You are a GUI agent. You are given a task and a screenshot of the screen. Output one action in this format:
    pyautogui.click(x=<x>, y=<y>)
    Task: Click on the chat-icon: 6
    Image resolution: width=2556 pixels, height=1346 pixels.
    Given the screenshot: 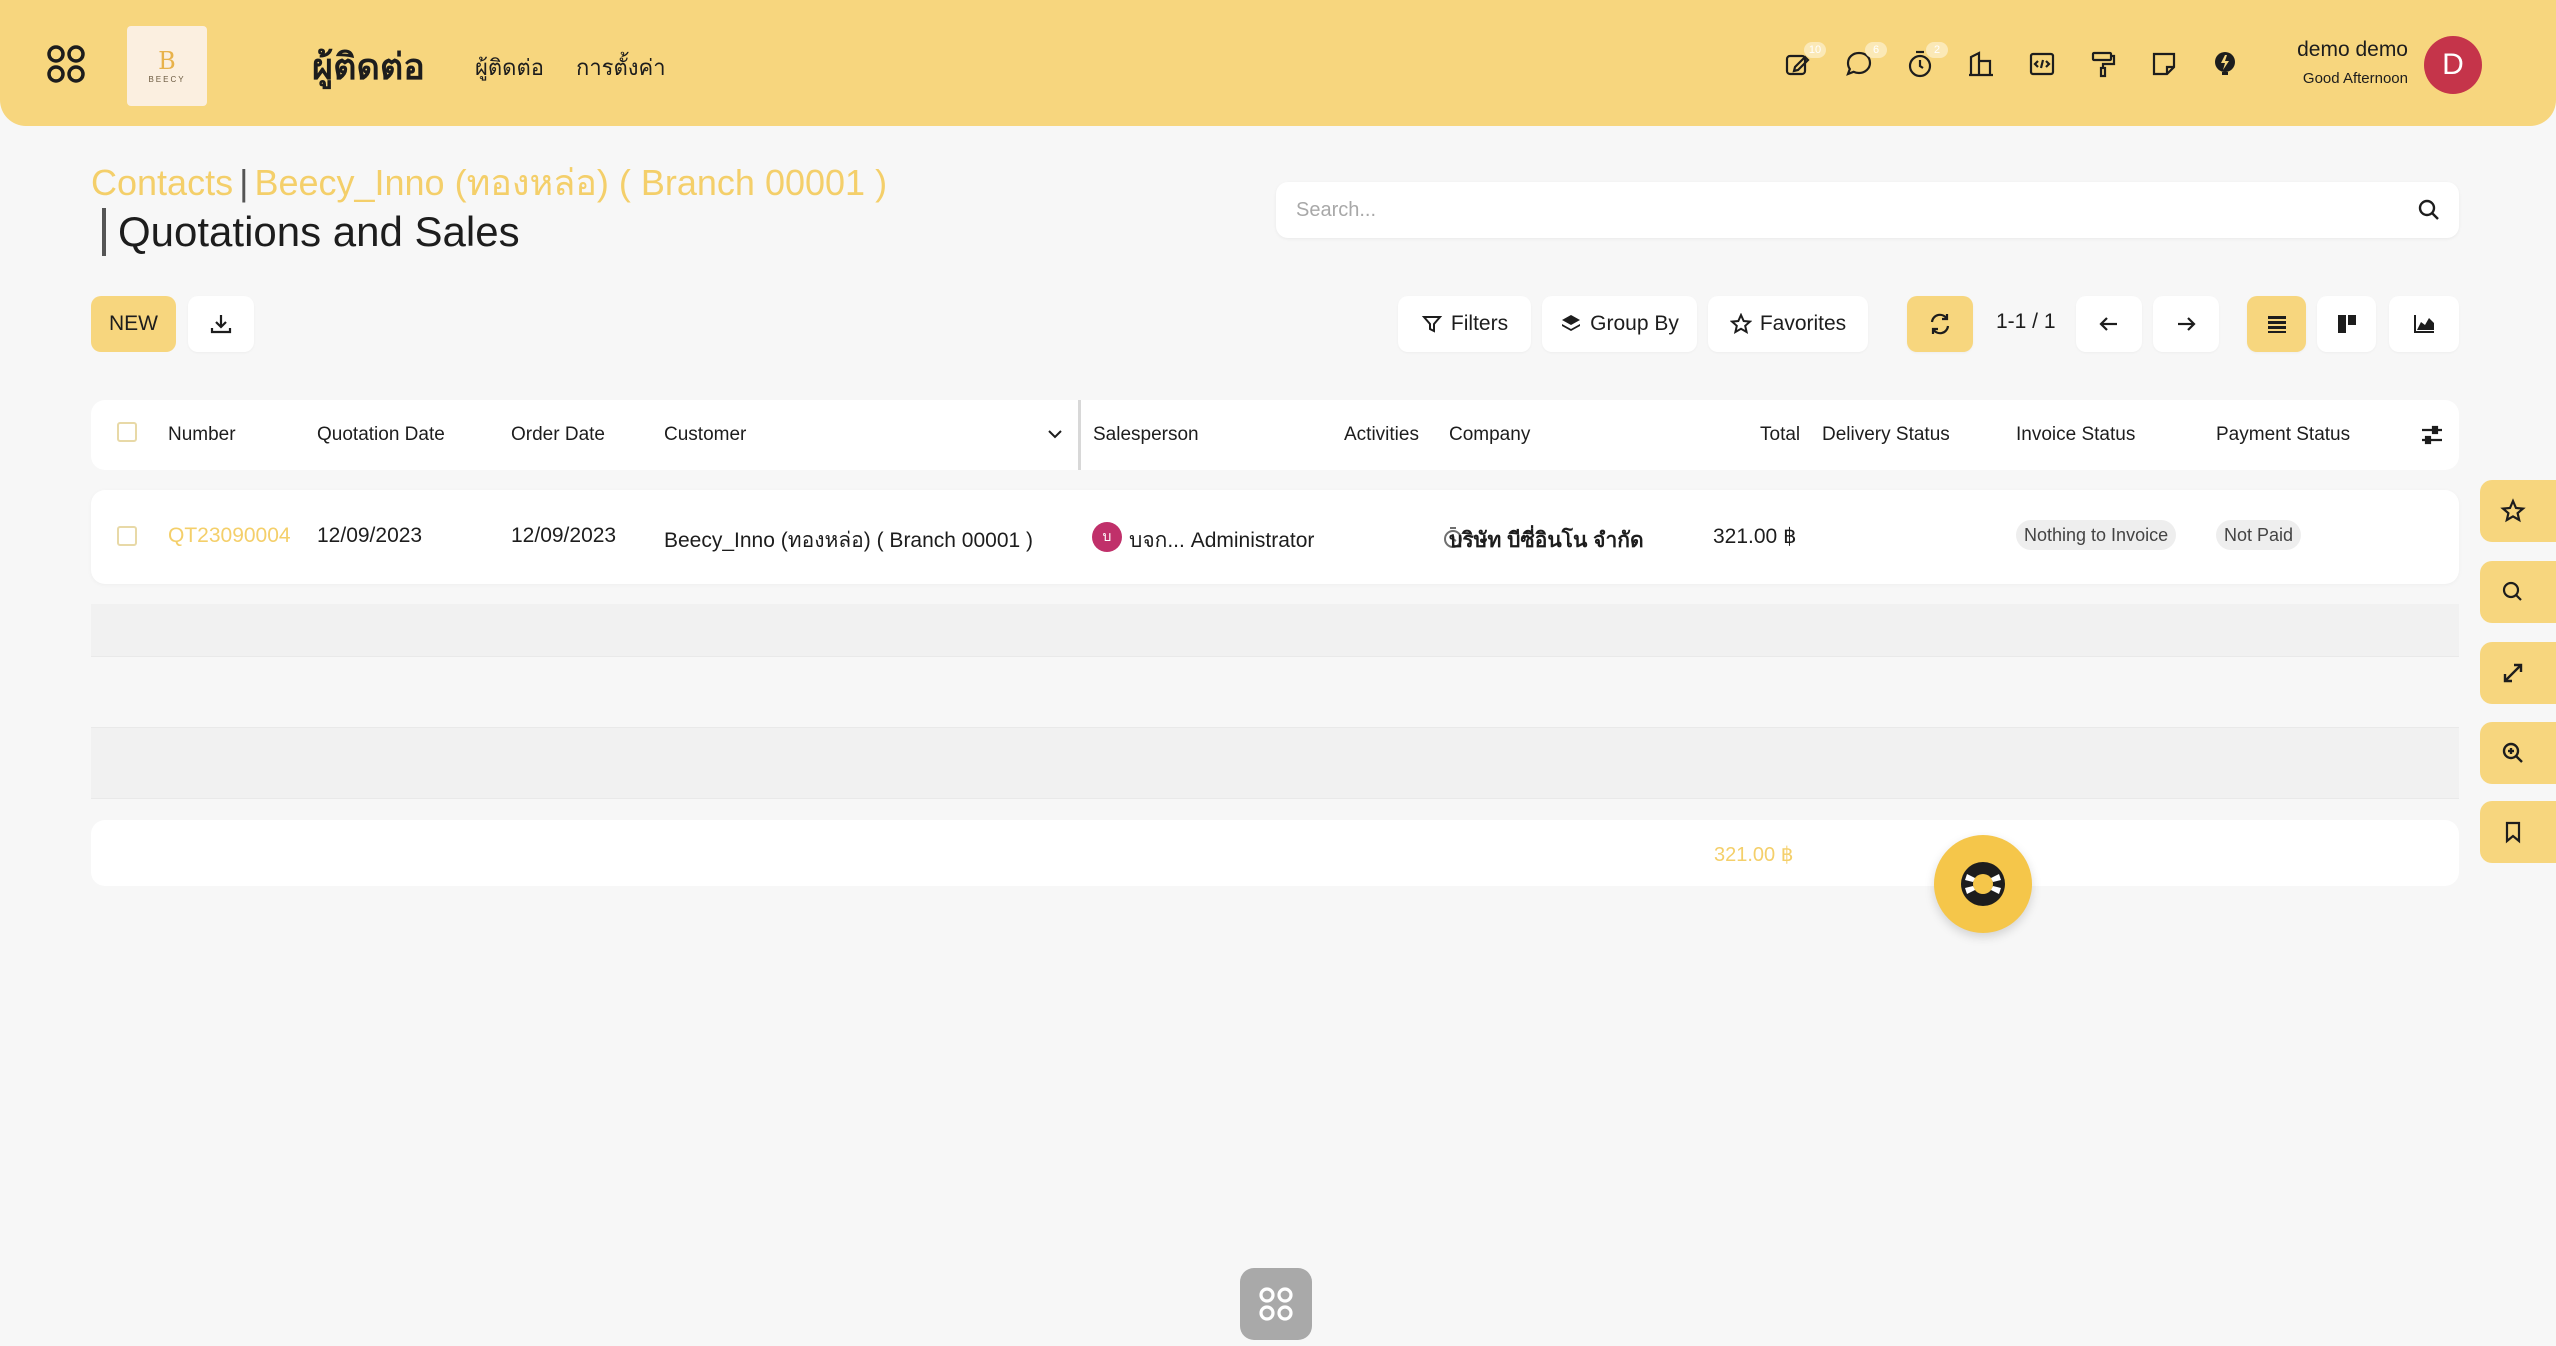 What is the action you would take?
    pyautogui.click(x=1864, y=62)
    